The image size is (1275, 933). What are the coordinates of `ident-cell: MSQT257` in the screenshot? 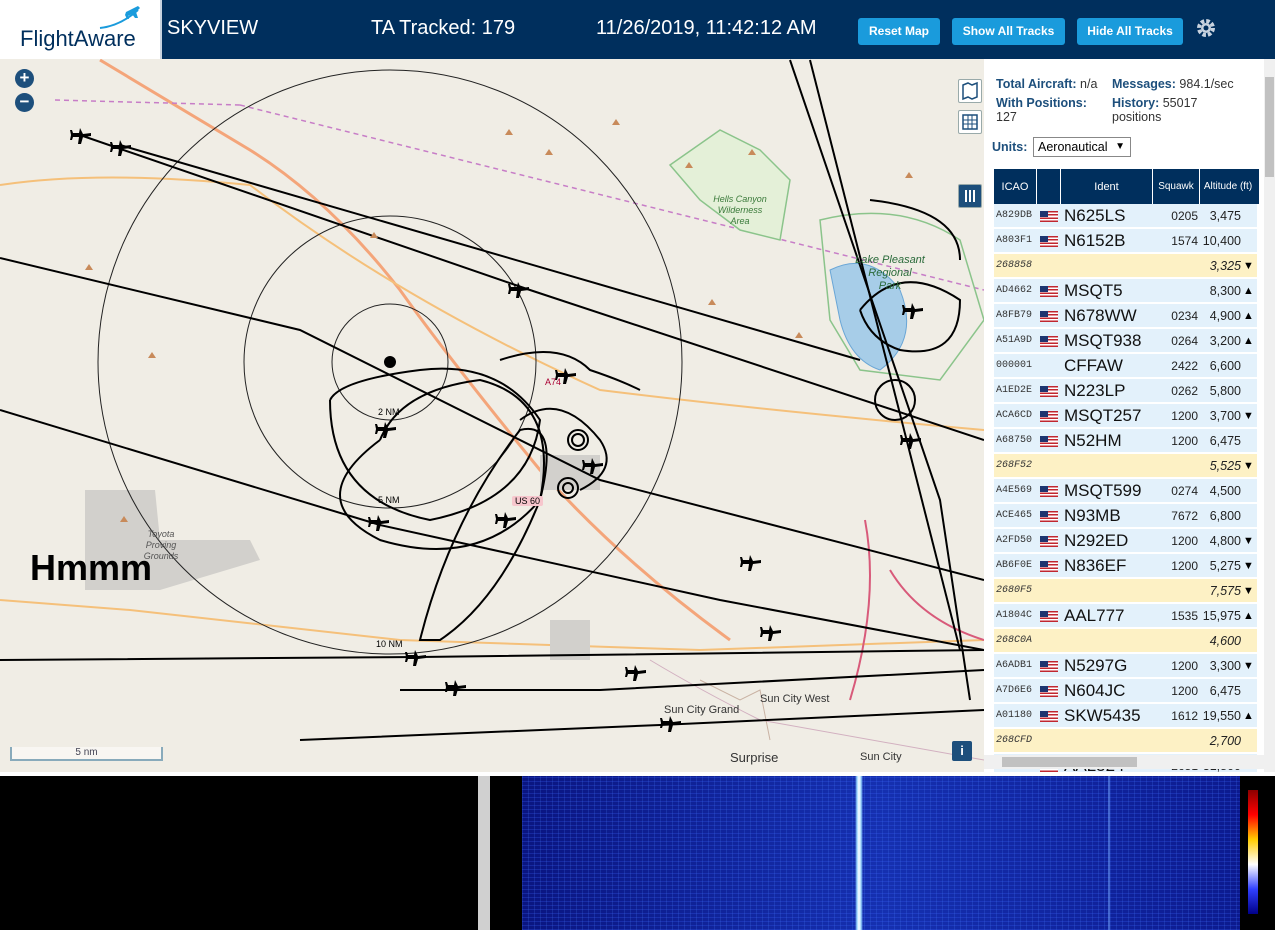 It's located at (1103, 415).